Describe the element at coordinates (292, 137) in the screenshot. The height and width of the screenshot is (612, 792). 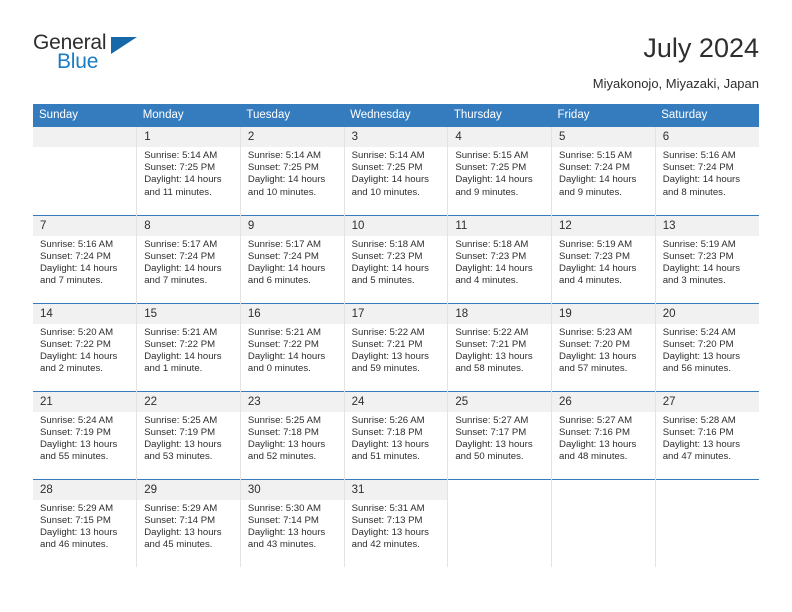
I see `day-number: 2` at that location.